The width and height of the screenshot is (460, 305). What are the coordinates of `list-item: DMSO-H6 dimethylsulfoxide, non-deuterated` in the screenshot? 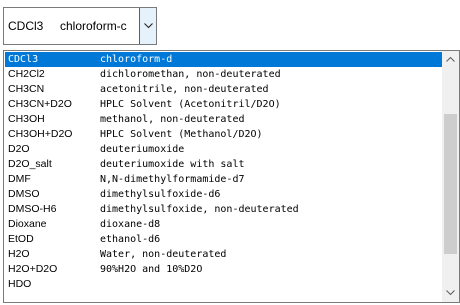 It's located at (224, 209).